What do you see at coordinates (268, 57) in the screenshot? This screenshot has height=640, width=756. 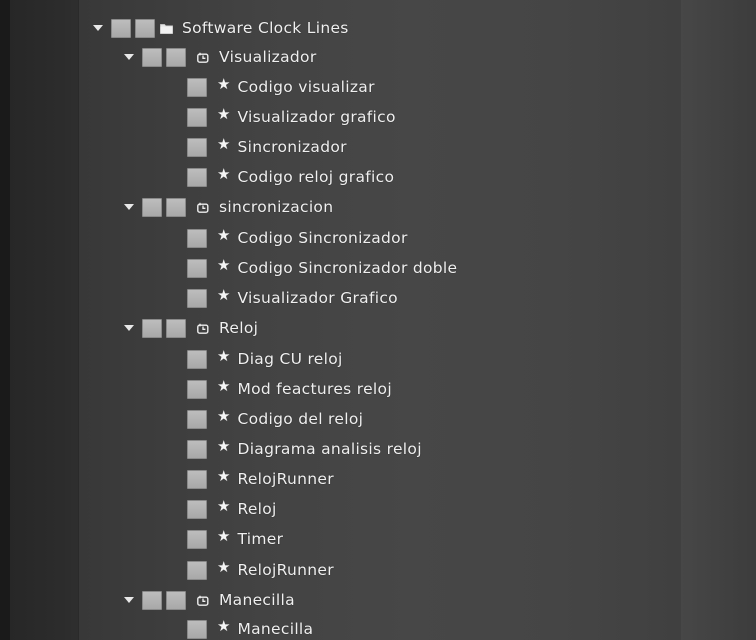 I see `tree-node-label: Visualizador` at bounding box center [268, 57].